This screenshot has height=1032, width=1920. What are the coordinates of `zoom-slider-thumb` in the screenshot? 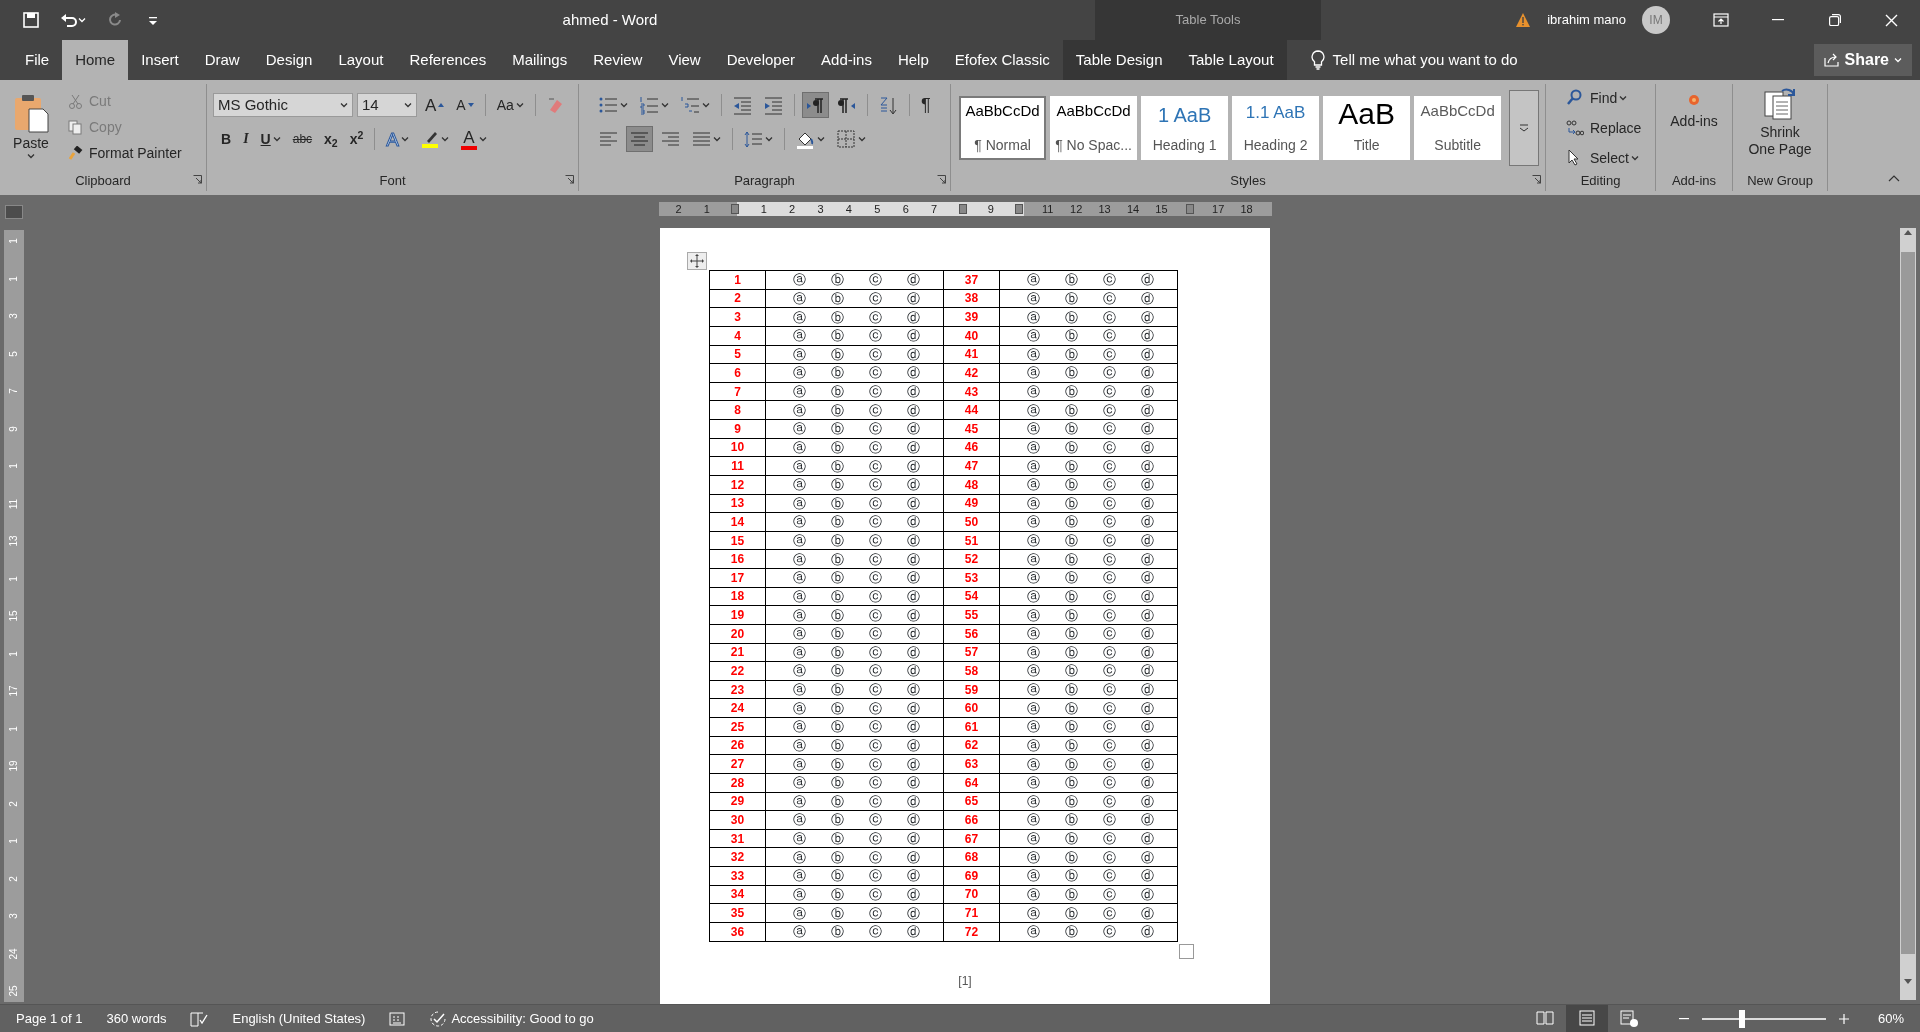 It's located at (1742, 1018).